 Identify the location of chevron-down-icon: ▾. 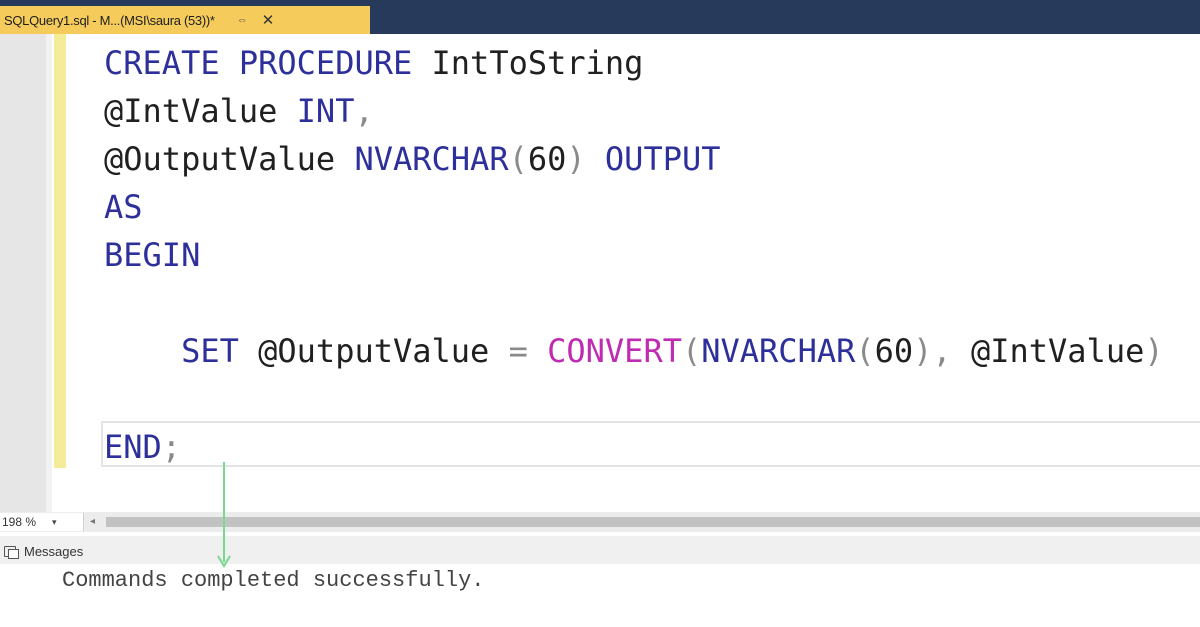
(54, 522).